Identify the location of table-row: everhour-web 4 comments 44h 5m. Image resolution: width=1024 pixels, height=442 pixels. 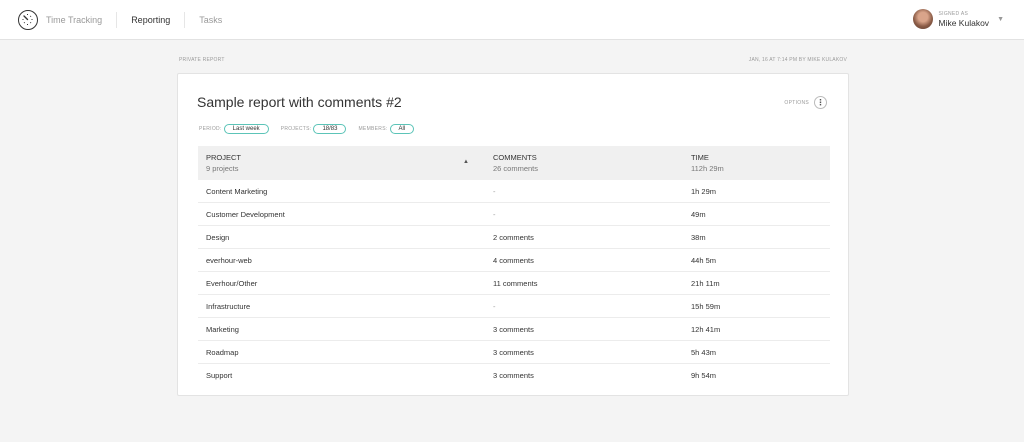
(514, 260).